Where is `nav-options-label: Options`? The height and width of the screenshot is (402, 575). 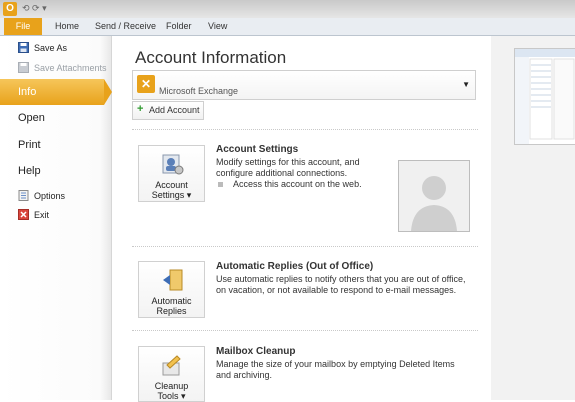 nav-options-label: Options is located at coordinates (50, 196).